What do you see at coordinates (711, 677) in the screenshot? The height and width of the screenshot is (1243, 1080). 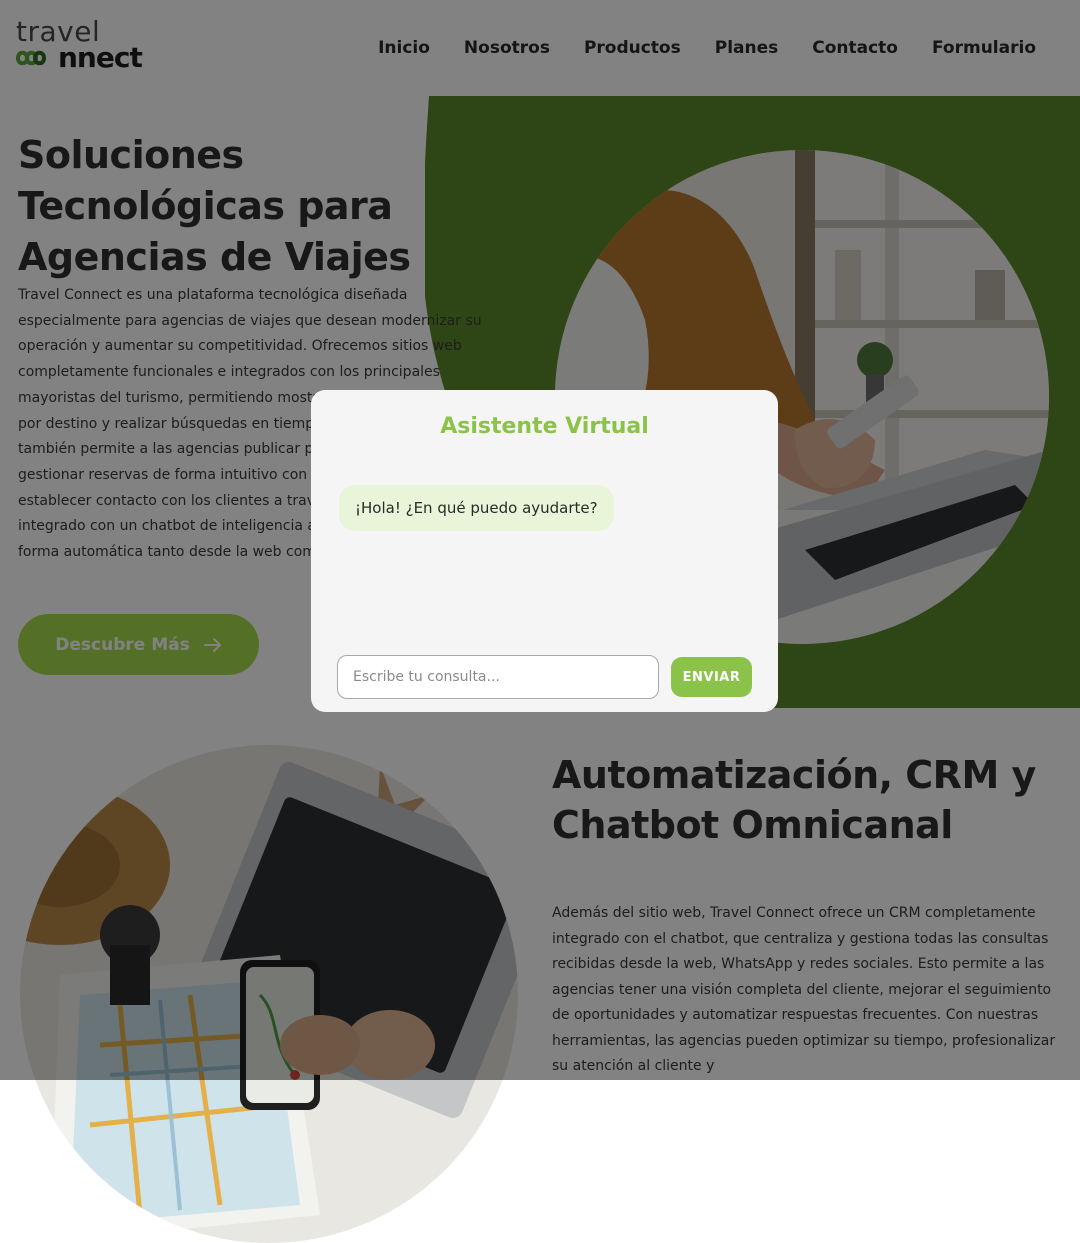 I see `send-button: ENVIAR` at bounding box center [711, 677].